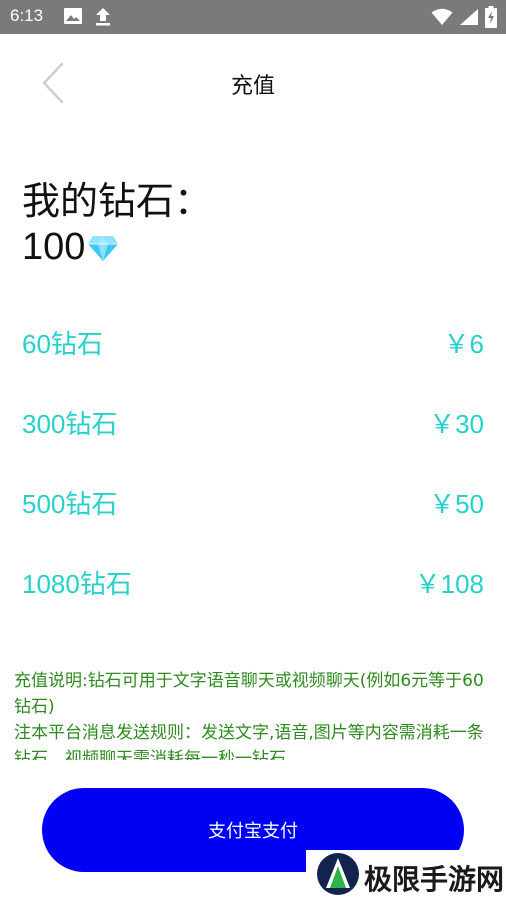  Describe the element at coordinates (434, 879) in the screenshot. I see `watermark-text: 极限手游网` at that location.